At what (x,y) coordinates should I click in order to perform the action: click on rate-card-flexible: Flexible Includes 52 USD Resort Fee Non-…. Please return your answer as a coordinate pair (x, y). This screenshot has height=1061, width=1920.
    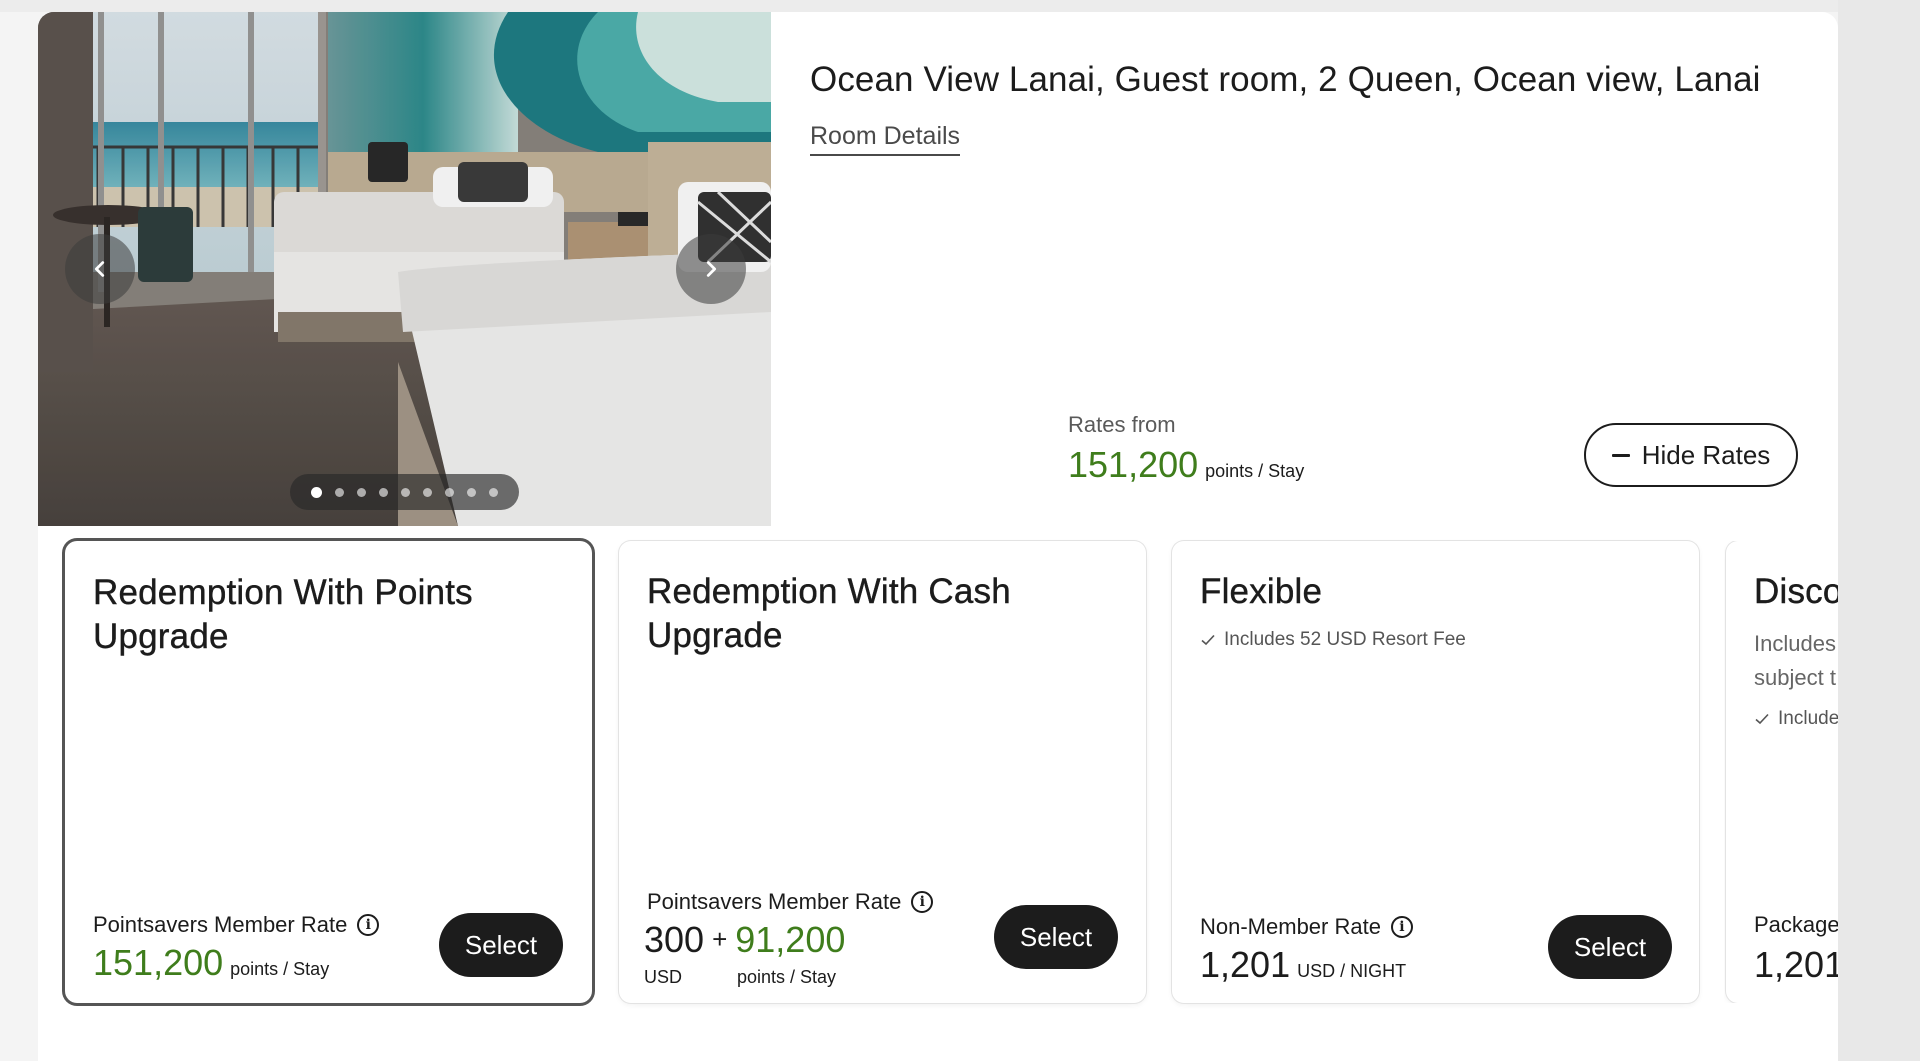
    Looking at the image, I should click on (1435, 772).